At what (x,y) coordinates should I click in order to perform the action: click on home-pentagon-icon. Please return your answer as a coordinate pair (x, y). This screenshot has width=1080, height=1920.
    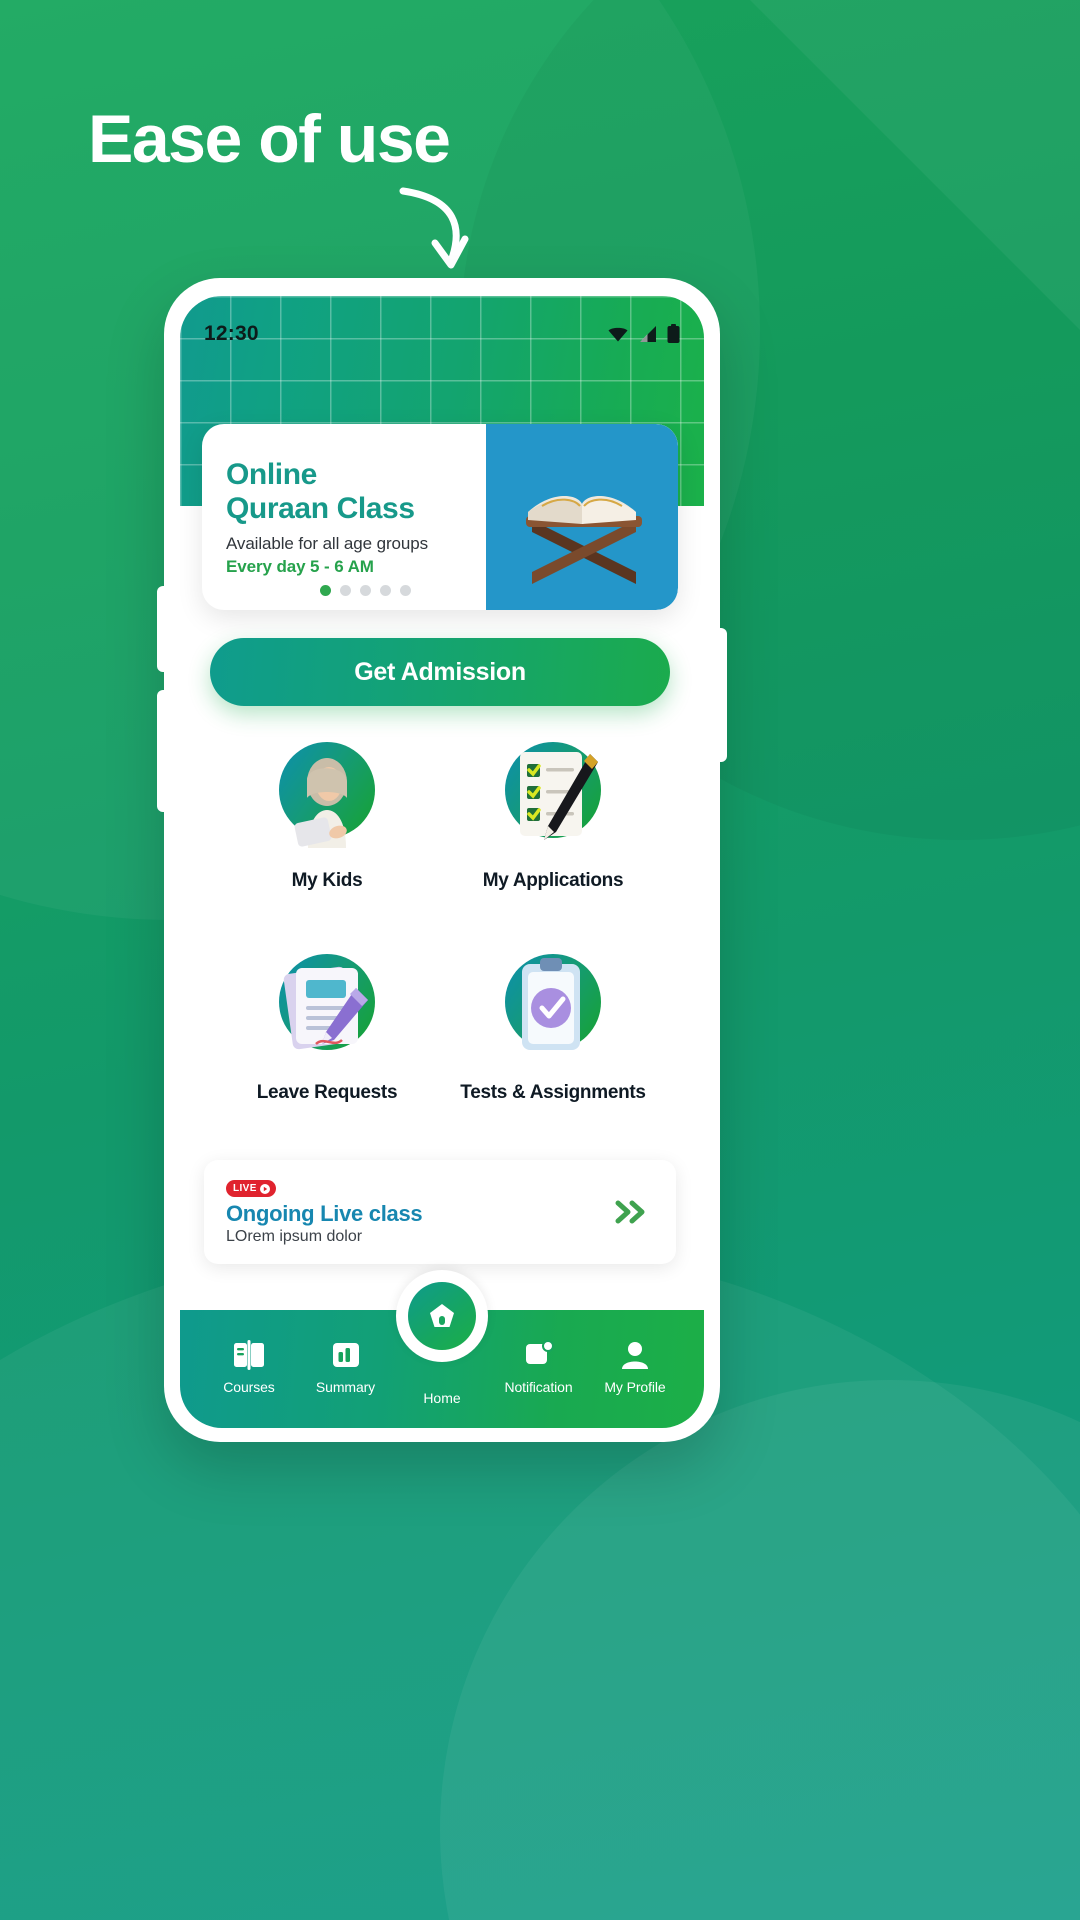
    Looking at the image, I should click on (442, 1315).